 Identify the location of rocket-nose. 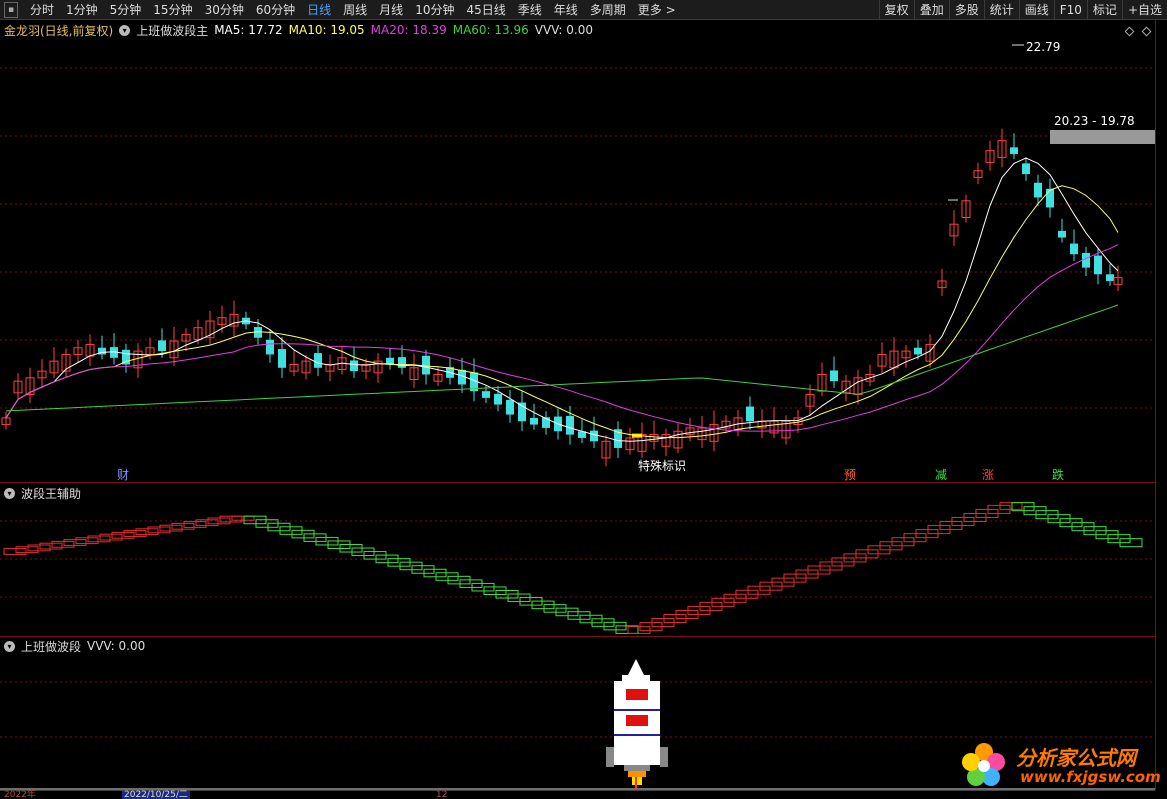
(636, 667).